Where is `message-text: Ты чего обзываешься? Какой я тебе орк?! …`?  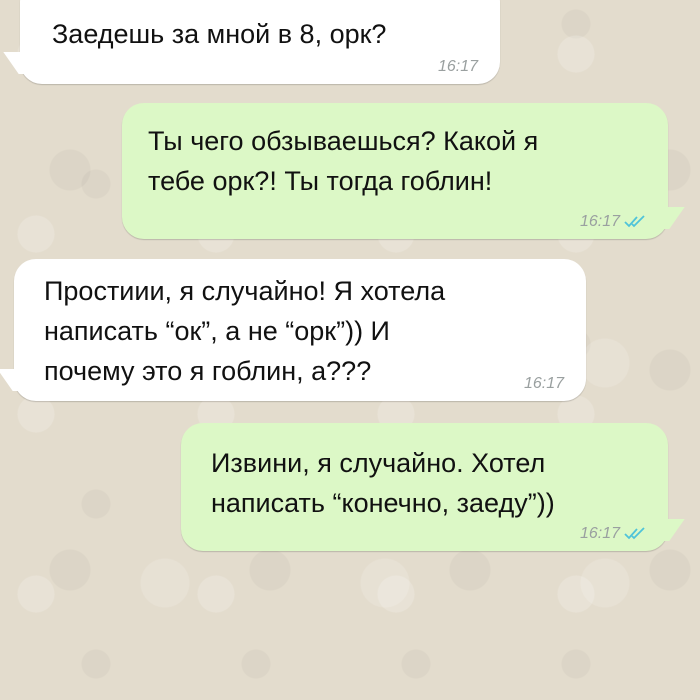 message-text: Ты чего обзываешься? Какой я тебе орк?! … is located at coordinates (343, 161).